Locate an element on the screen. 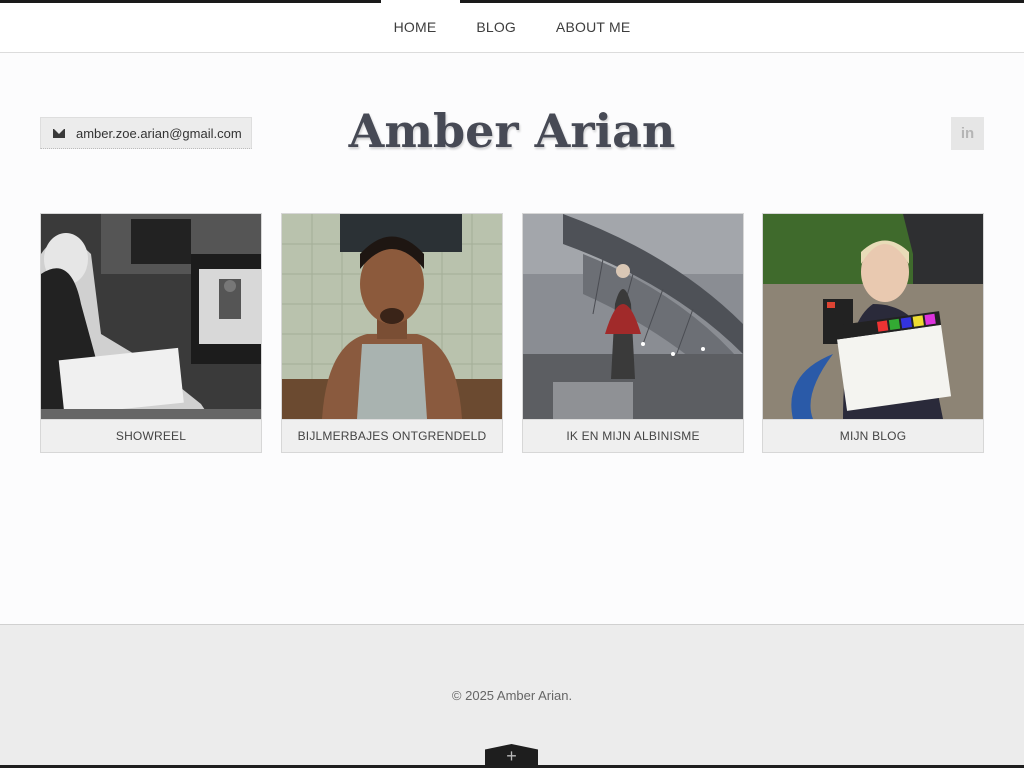 The height and width of the screenshot is (768, 1024). linkedin-label: in is located at coordinates (967, 133).